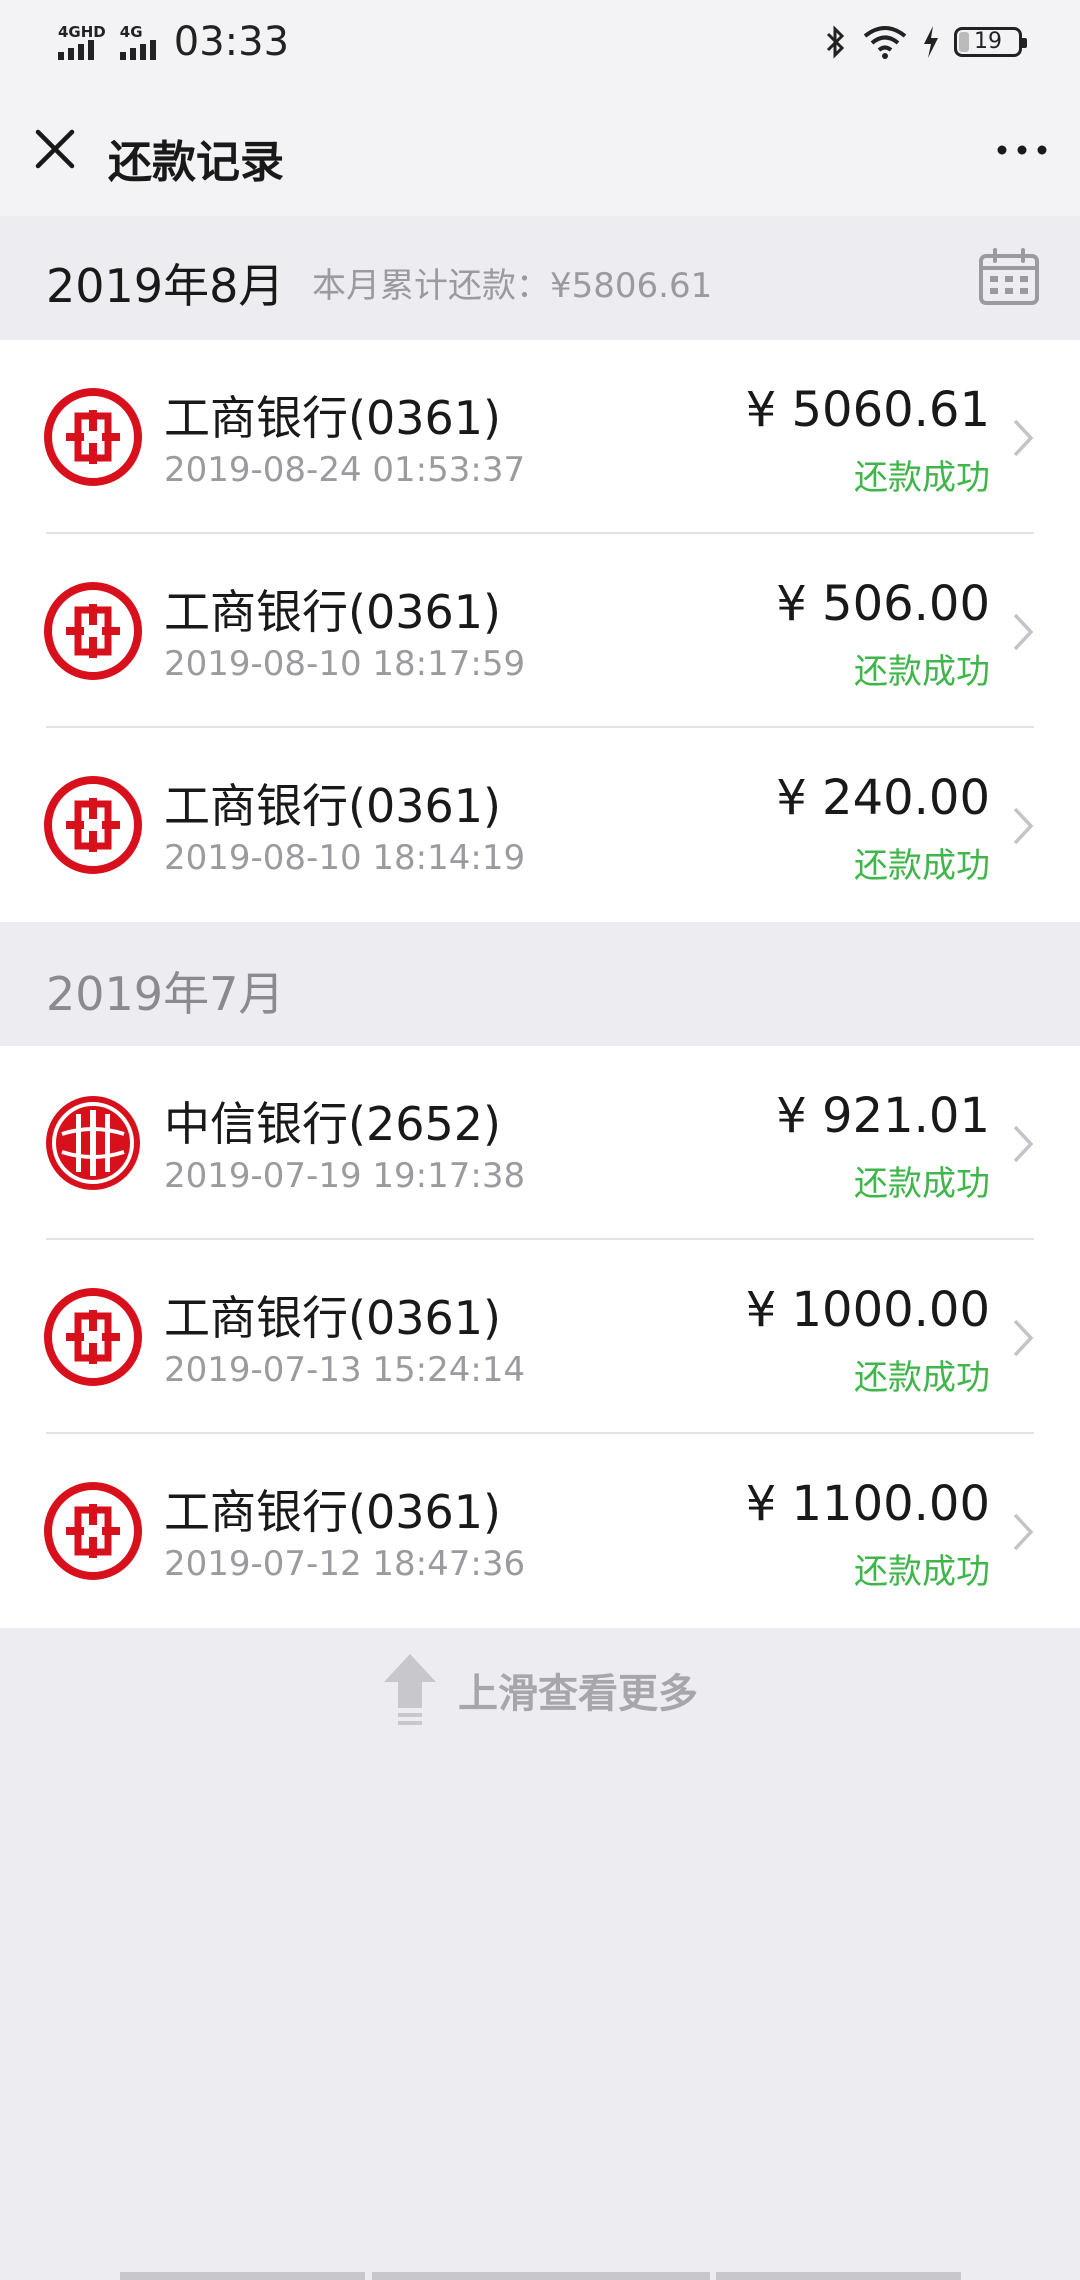 The height and width of the screenshot is (2280, 1080). Describe the element at coordinates (1009, 277) in the screenshot. I see `calendar-icon` at that location.